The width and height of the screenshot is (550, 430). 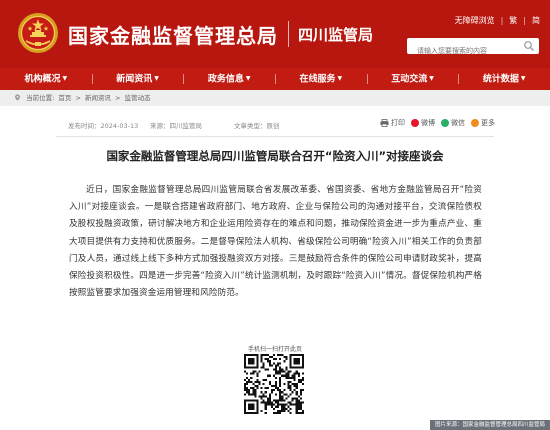 What do you see at coordinates (98, 98) in the screenshot?
I see `breadcrumb-news: 新闻资讯` at bounding box center [98, 98].